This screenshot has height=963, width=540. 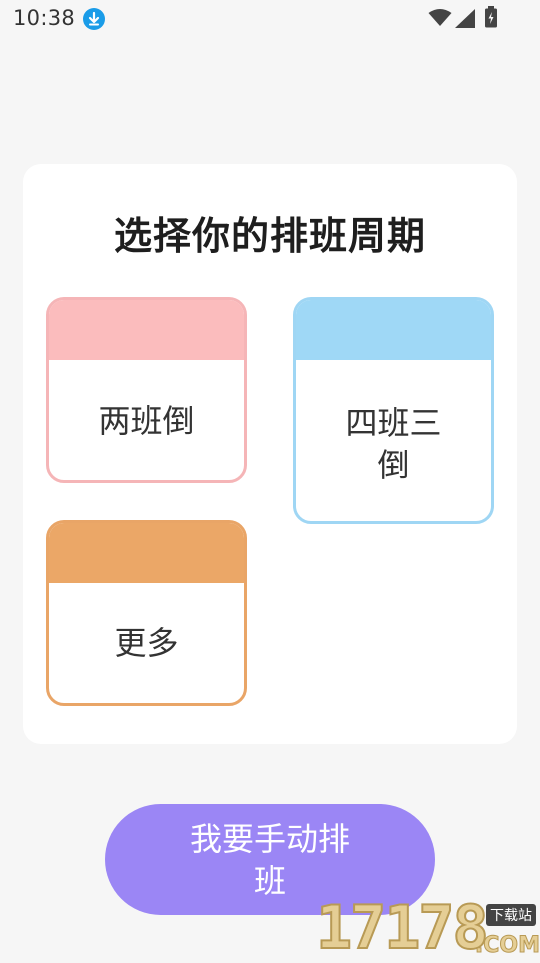 I want to click on wifi-icon, so click(x=440, y=20).